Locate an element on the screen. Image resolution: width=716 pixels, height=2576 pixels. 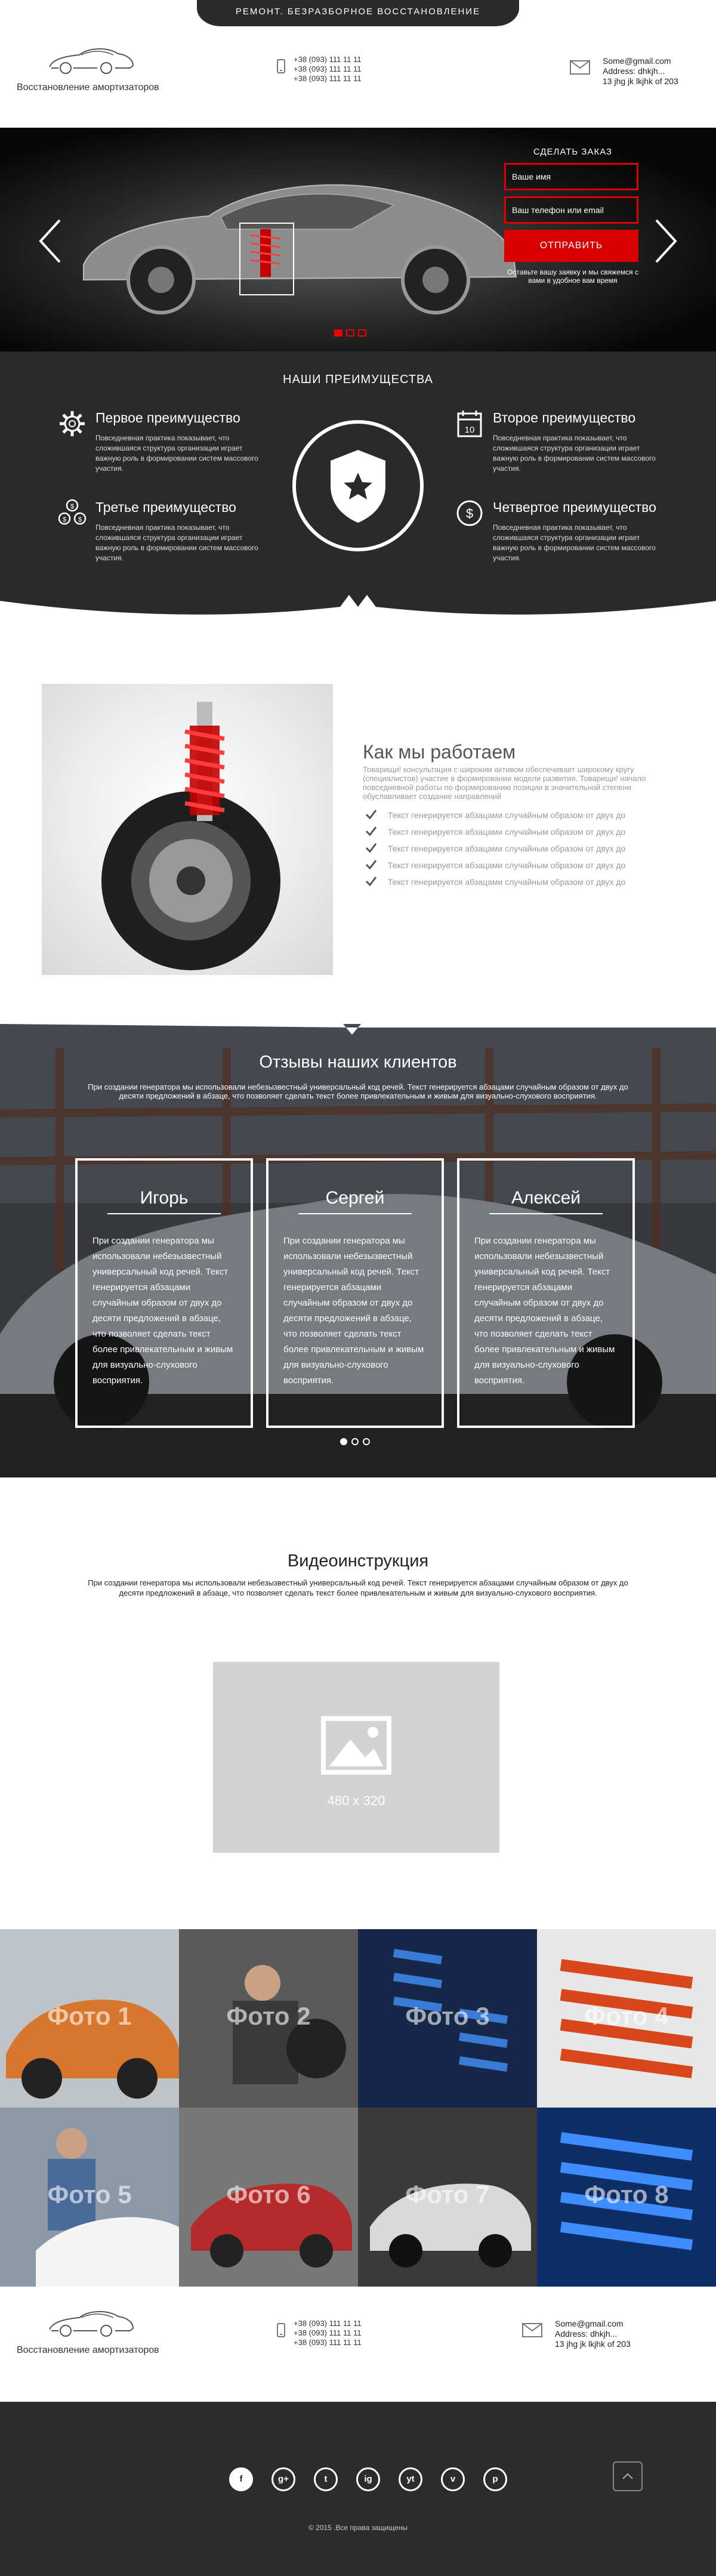
dollar-icon: $ is located at coordinates (469, 513).